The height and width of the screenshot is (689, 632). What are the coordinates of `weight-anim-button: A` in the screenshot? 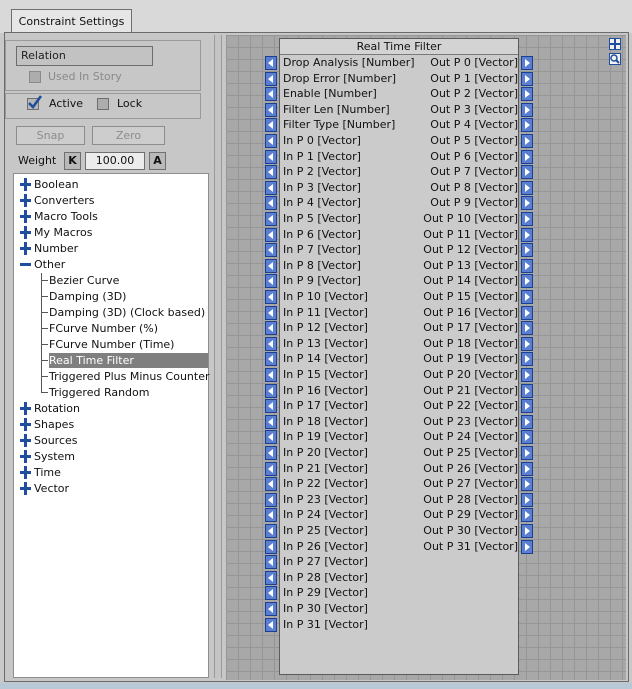 It's located at (157, 161).